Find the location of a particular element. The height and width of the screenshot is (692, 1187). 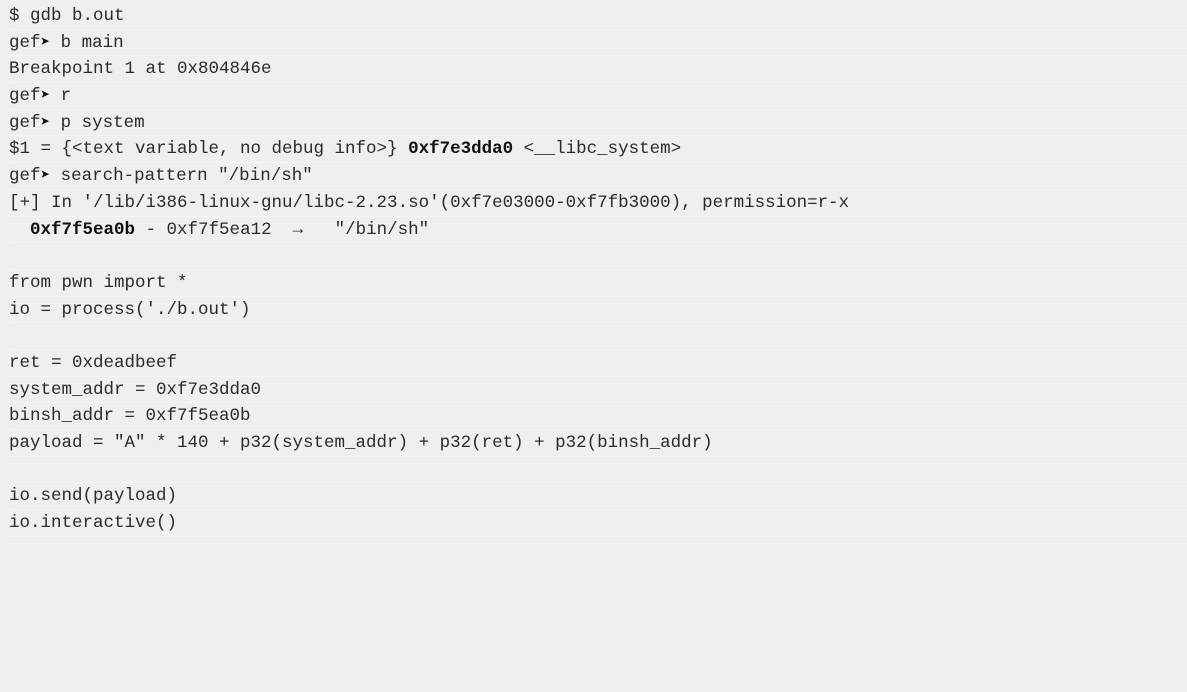

code-line: io.interactive() is located at coordinates (598, 523).